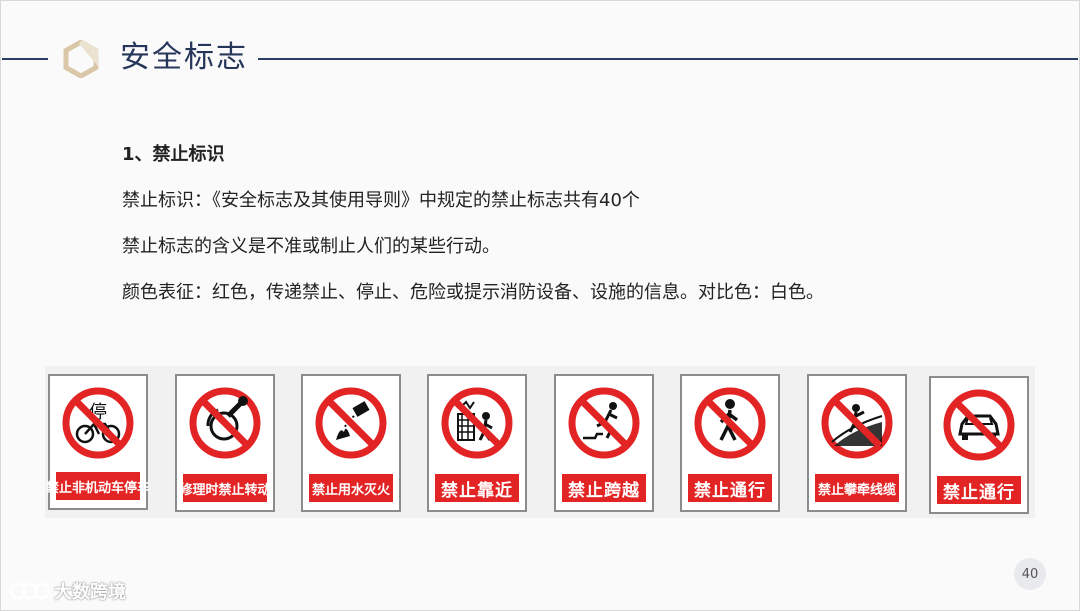  Describe the element at coordinates (225, 423) in the screenshot. I see `no-turning-during-repair-icon` at that location.